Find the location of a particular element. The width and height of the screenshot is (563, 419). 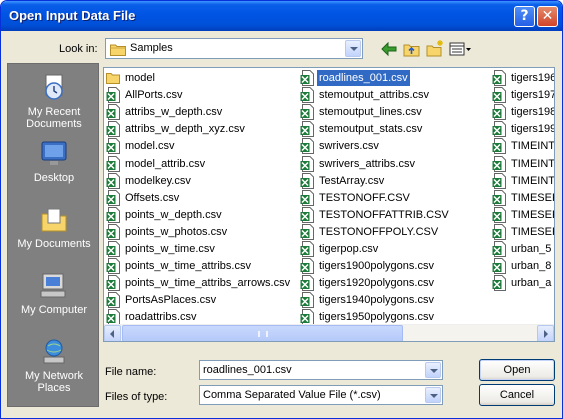

scroll-left-icon is located at coordinates (112, 333).